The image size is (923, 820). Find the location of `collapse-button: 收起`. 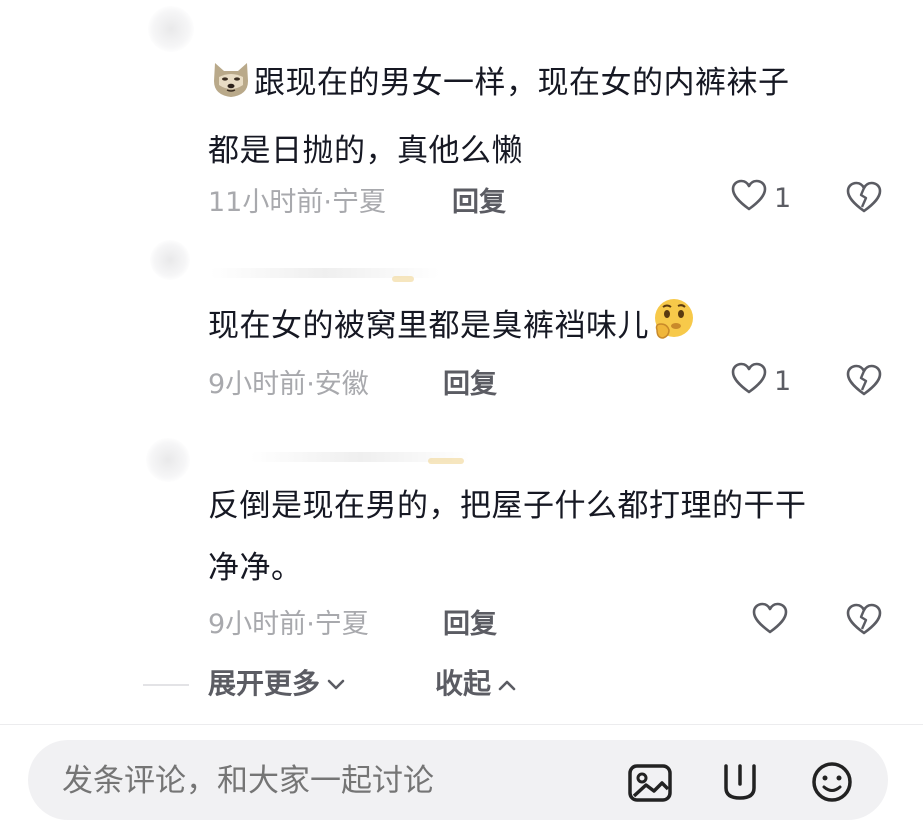

collapse-button: 收起 is located at coordinates (476, 682).